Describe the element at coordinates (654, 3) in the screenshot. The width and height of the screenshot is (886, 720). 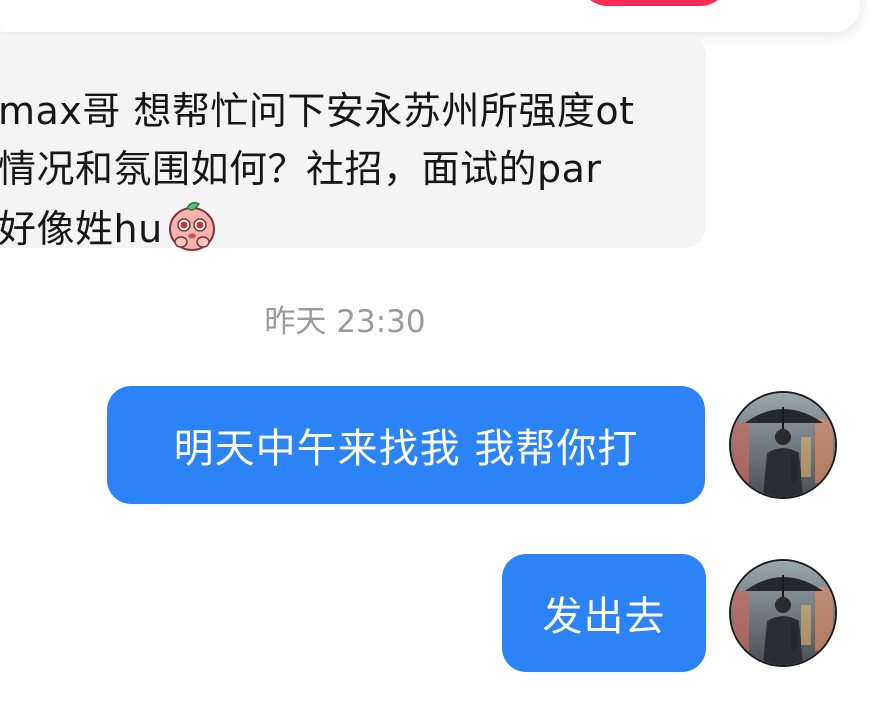
I see `top-card-action-button` at that location.